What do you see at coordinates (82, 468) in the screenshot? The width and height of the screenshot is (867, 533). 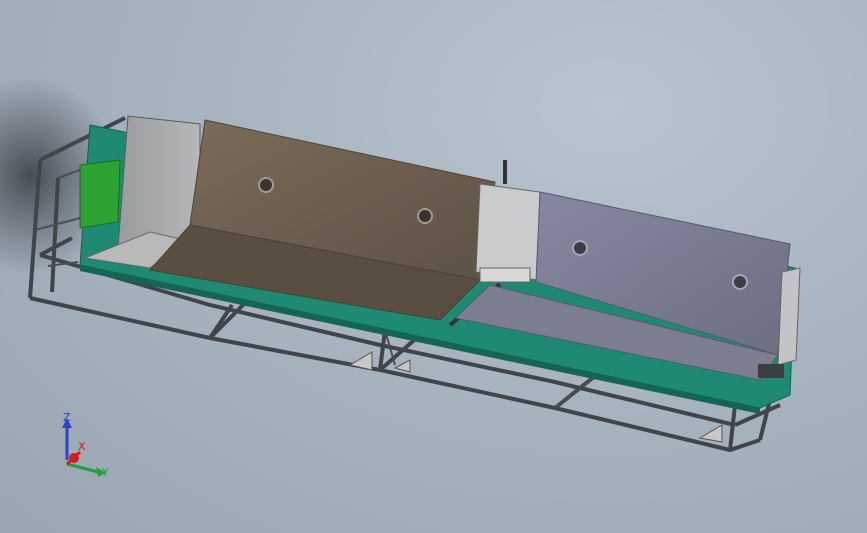 I see `y-axis-arrow` at bounding box center [82, 468].